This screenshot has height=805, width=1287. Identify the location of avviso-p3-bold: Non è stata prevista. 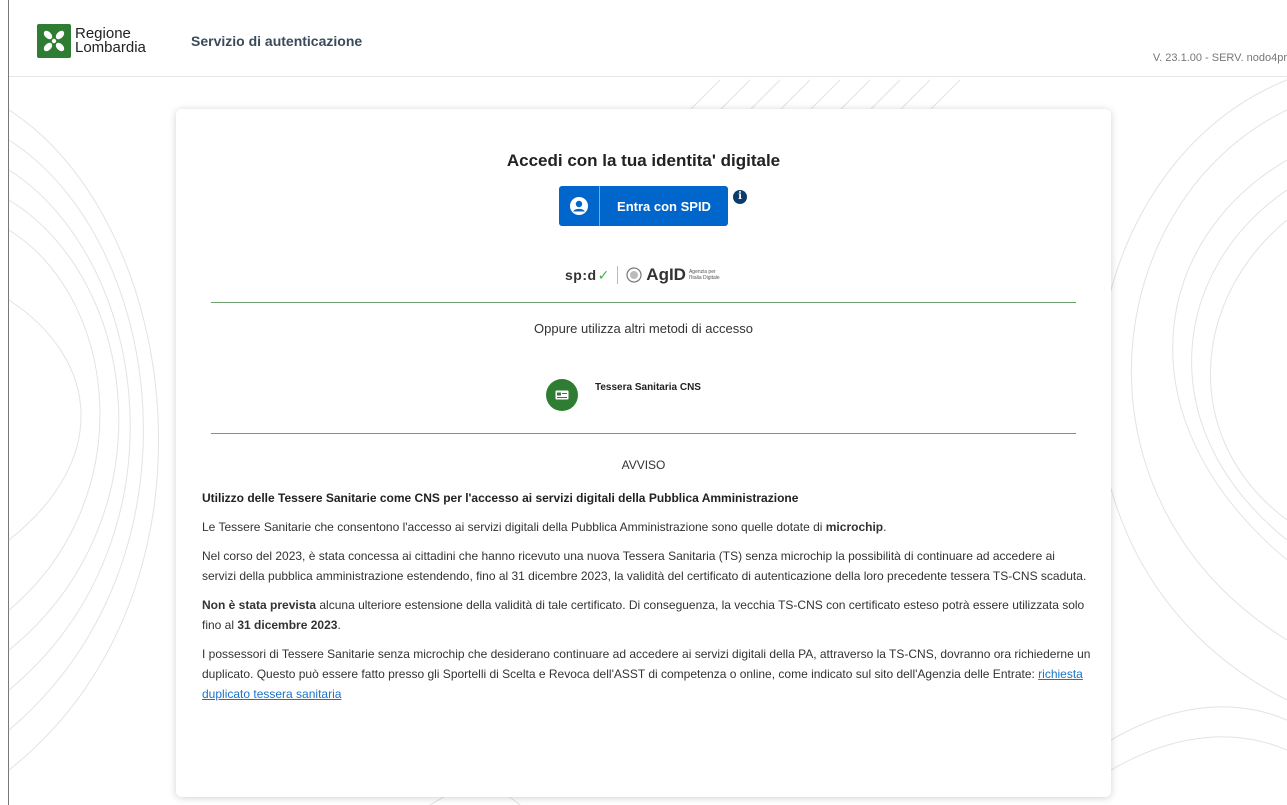
(259, 605).